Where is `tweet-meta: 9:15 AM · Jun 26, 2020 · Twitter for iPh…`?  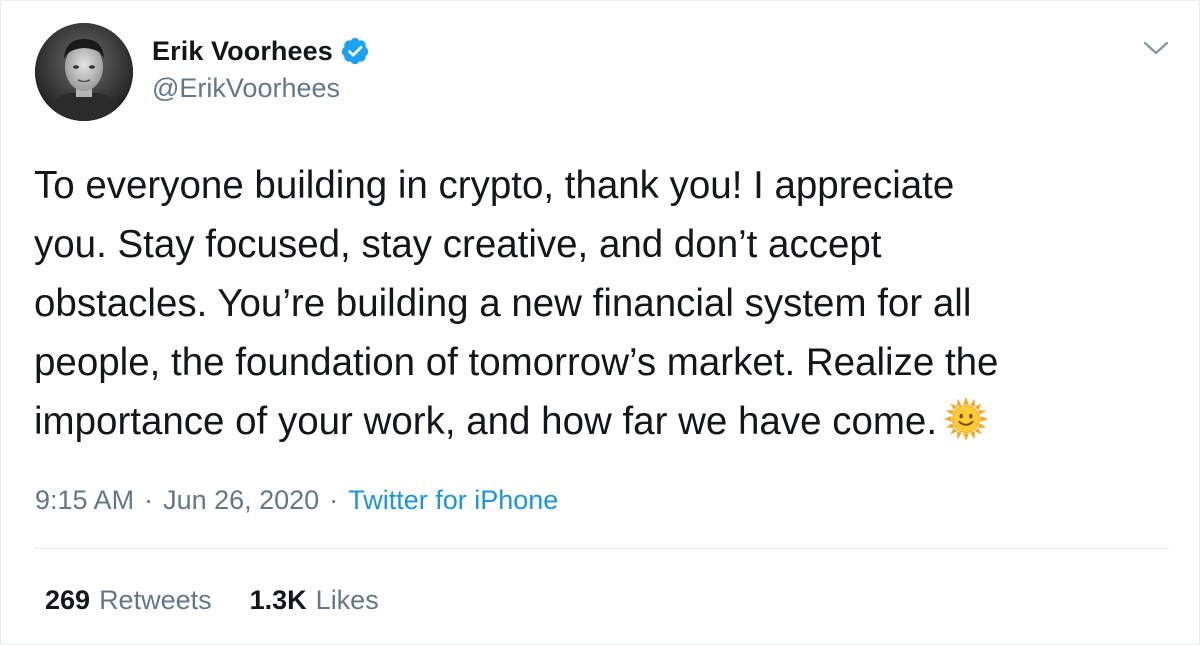 tweet-meta: 9:15 AM · Jun 26, 2020 · Twitter for iPh… is located at coordinates (296, 500).